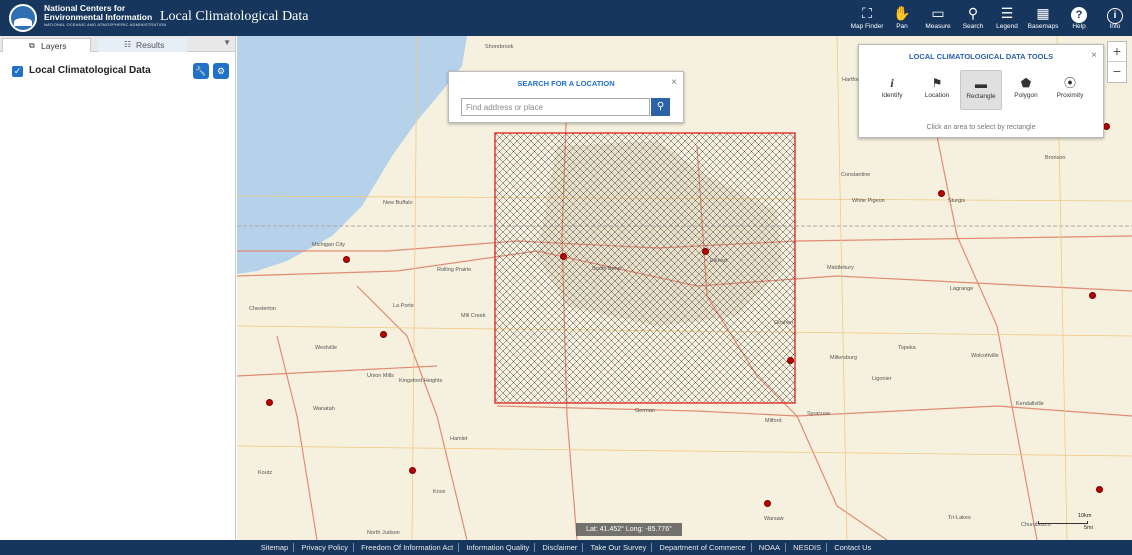  Describe the element at coordinates (674, 82) in the screenshot. I see `close-search-icon: ×` at that location.